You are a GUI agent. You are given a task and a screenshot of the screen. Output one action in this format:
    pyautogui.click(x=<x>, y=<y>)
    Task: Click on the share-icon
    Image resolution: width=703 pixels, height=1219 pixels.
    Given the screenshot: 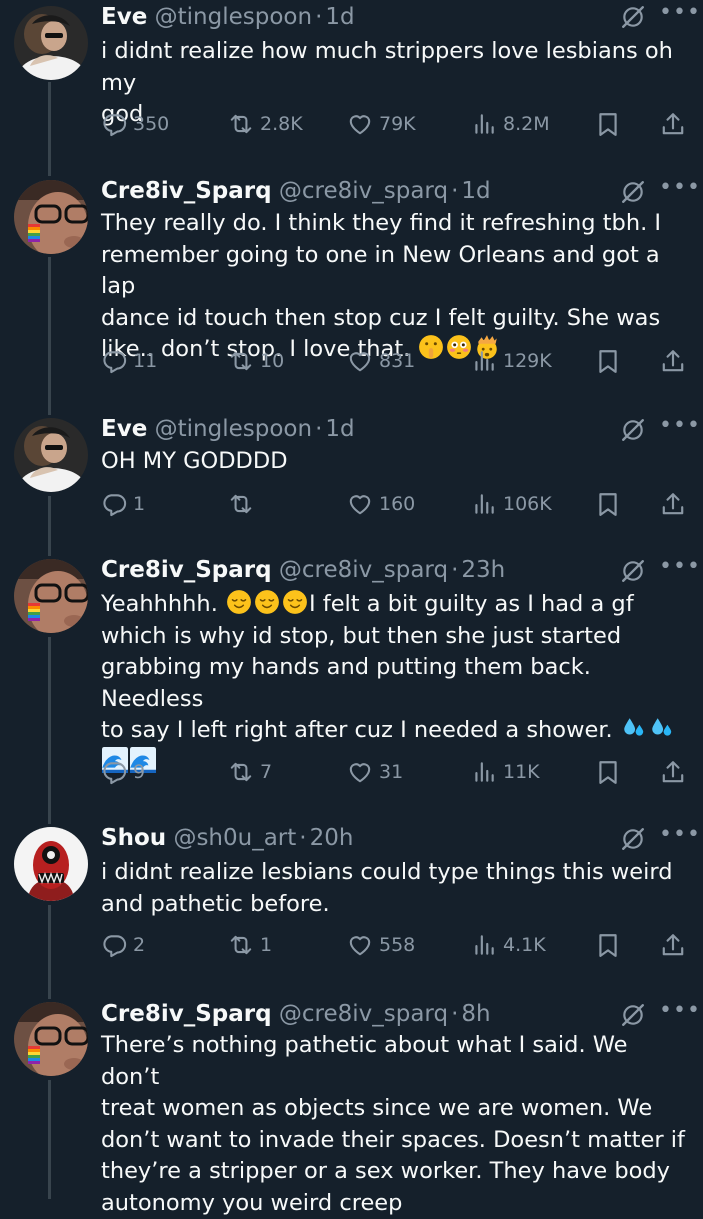 What is the action you would take?
    pyautogui.click(x=673, y=124)
    